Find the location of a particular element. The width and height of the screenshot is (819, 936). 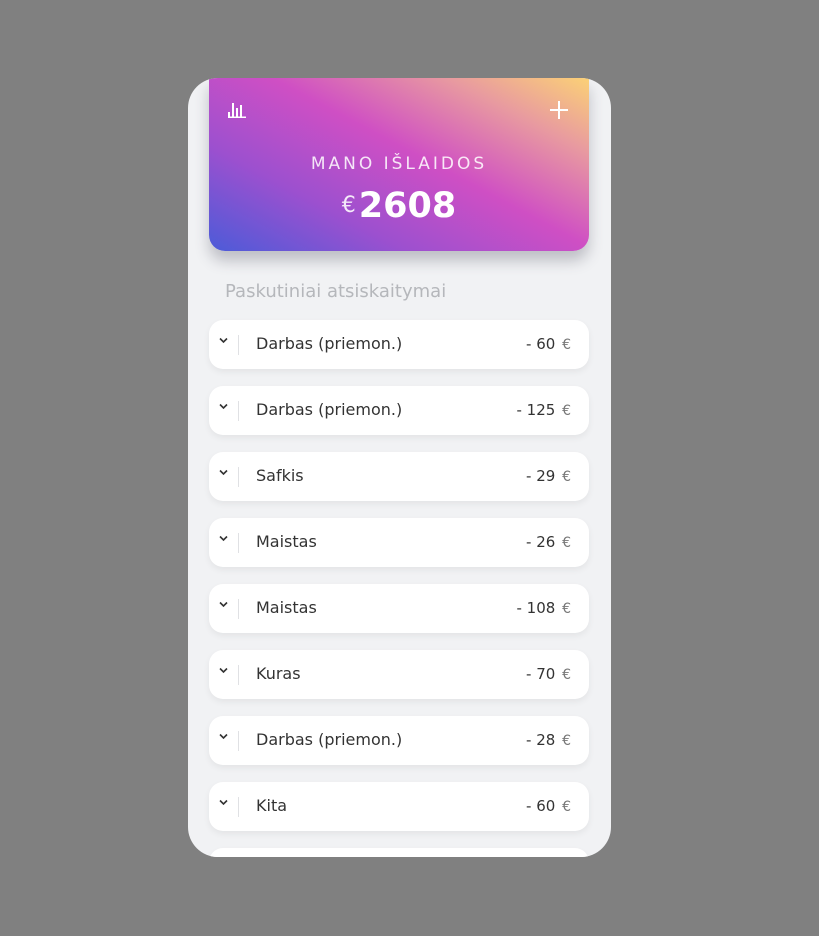

transaction-amount: - 125 € is located at coordinates (543, 410).